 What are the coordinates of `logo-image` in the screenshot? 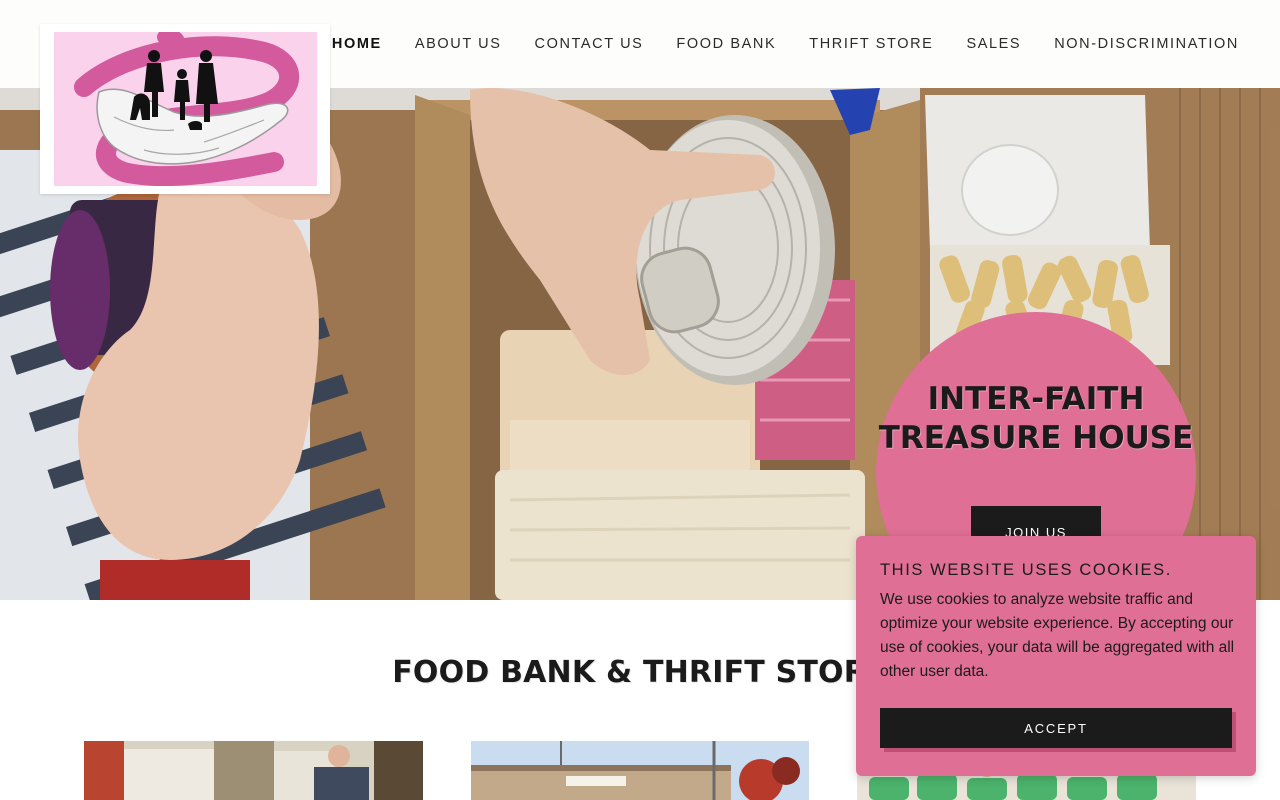 It's located at (185, 109).